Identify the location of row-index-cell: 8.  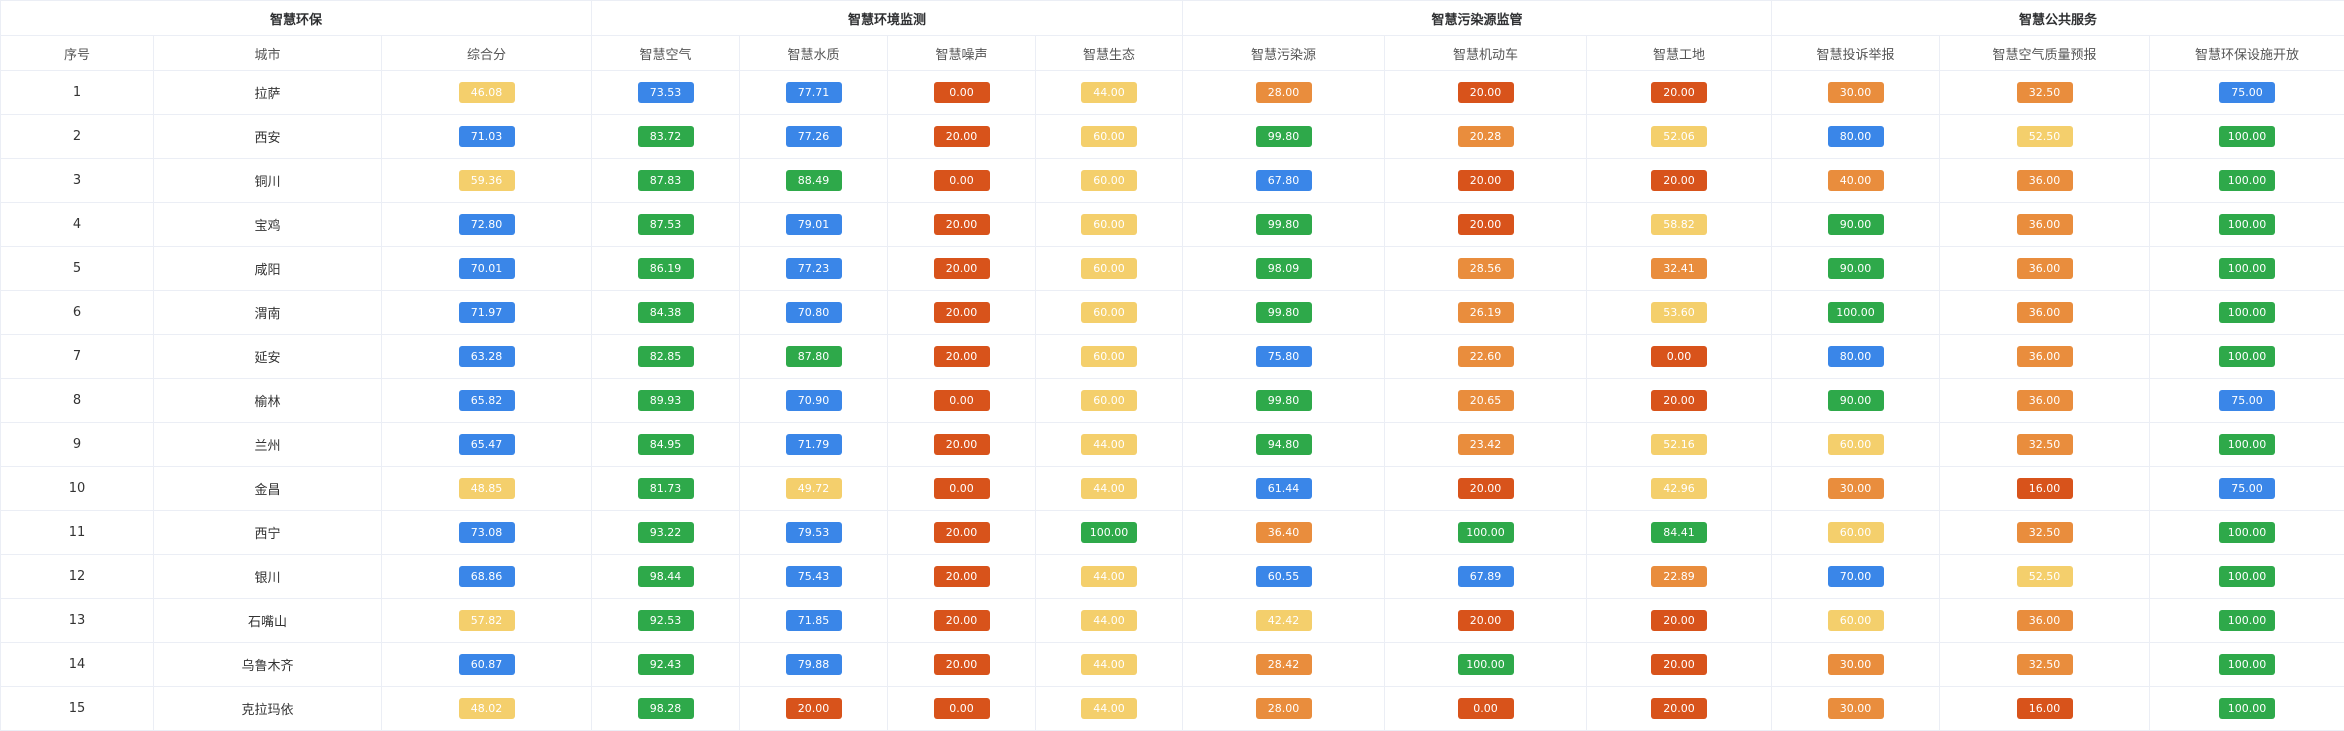
(77, 401).